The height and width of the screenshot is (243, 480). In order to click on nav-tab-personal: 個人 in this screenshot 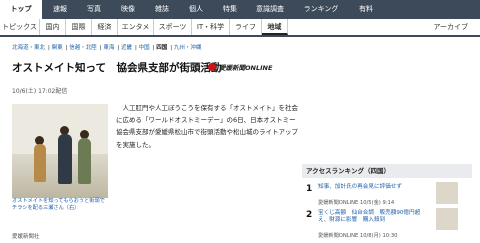, I will do `click(196, 9)`.